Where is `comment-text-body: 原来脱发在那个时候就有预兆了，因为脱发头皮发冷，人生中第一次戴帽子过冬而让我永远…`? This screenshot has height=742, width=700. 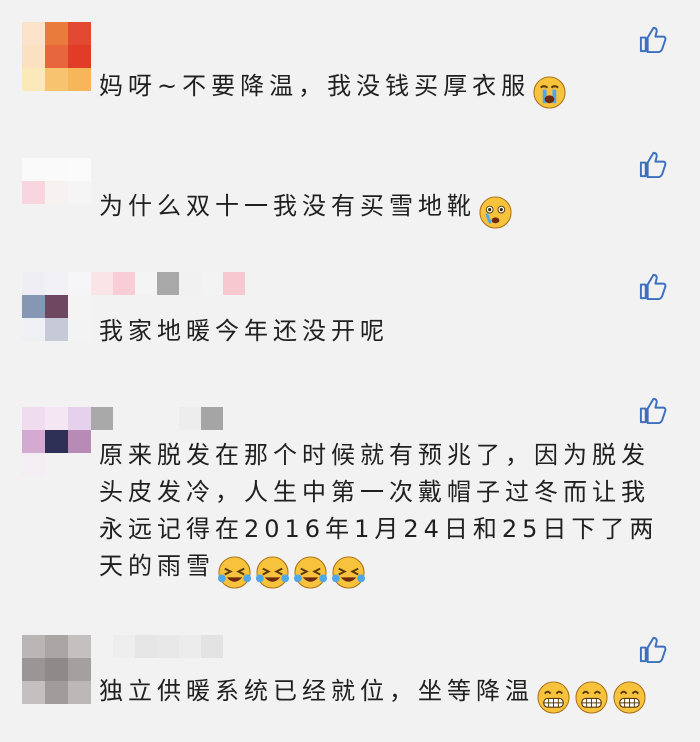 comment-text-body: 原来脱发在那个时候就有预兆了，因为脱发头皮发冷，人生中第一次戴帽子过冬而让我永远… is located at coordinates (379, 510).